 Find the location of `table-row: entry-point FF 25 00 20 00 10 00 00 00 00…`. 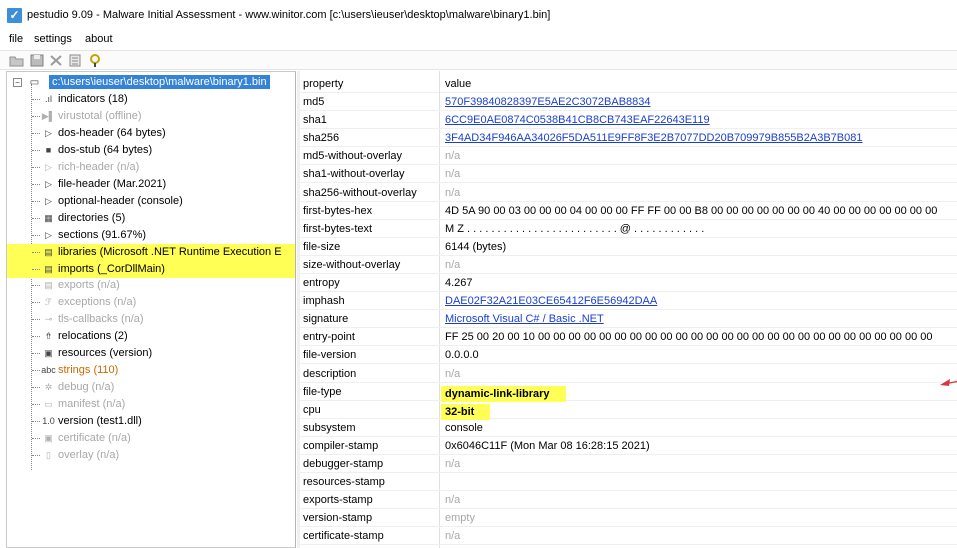

table-row: entry-point FF 25 00 20 00 10 00 00 00 00… is located at coordinates (628, 337).